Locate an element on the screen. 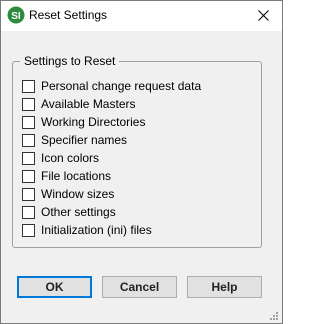  ok-button: OK is located at coordinates (54, 287).